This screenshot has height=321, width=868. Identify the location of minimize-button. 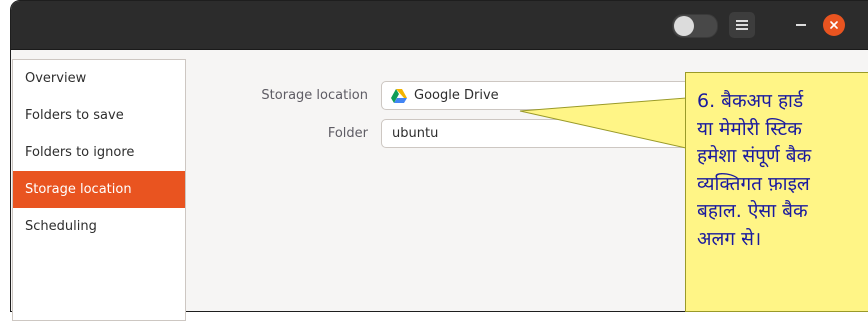
(801, 25).